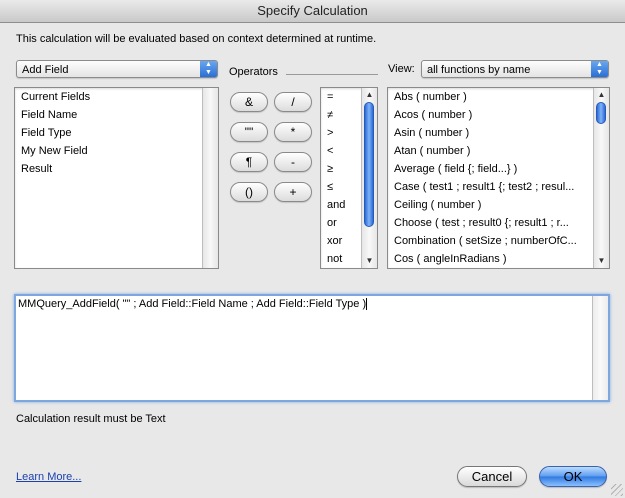 The height and width of the screenshot is (498, 625). Describe the element at coordinates (116, 169) in the screenshot. I see `field-item: Result` at that location.